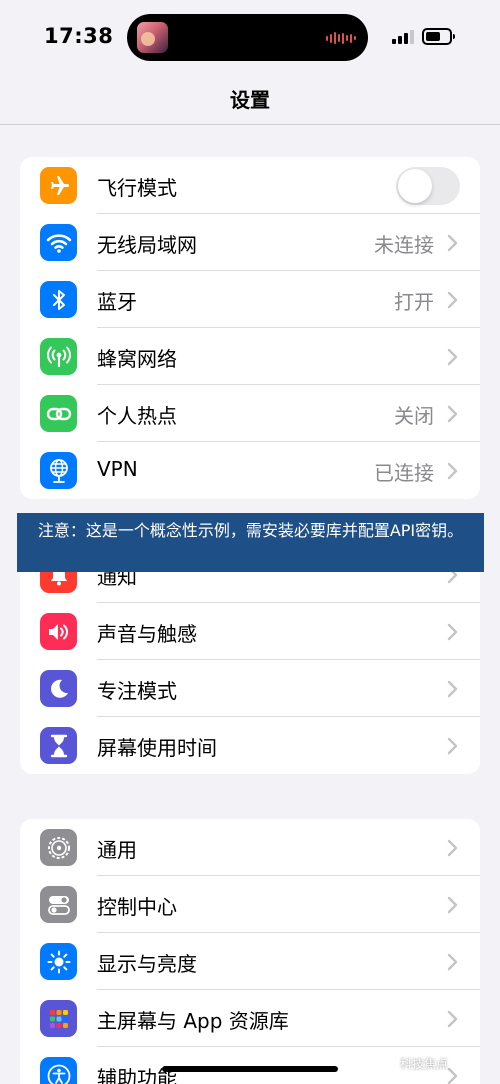 The width and height of the screenshot is (500, 1084). I want to click on moon-icon, so click(58, 688).